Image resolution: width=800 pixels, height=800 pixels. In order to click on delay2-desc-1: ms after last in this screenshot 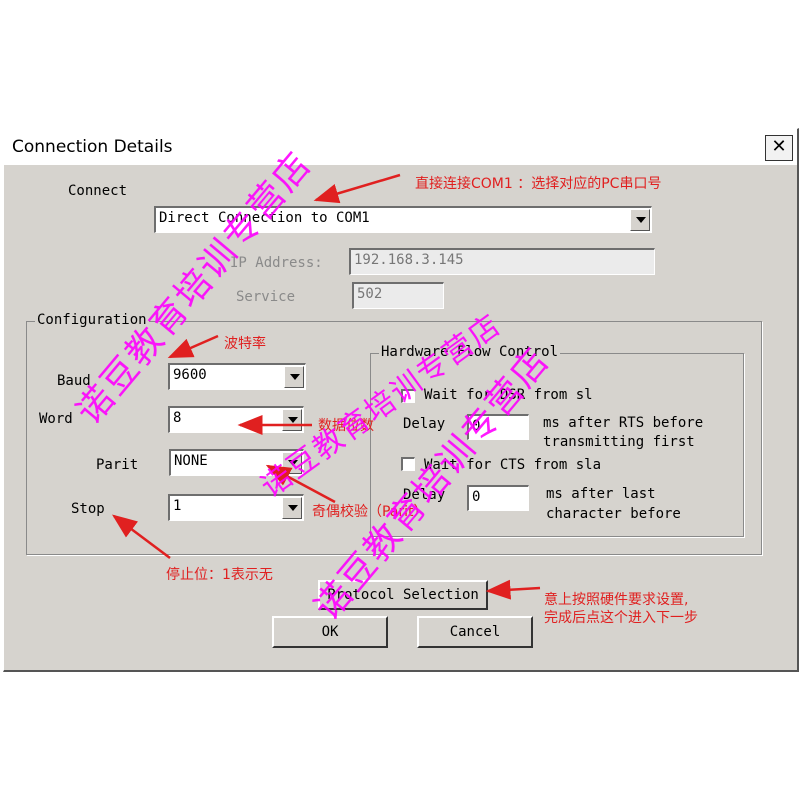, I will do `click(601, 494)`.